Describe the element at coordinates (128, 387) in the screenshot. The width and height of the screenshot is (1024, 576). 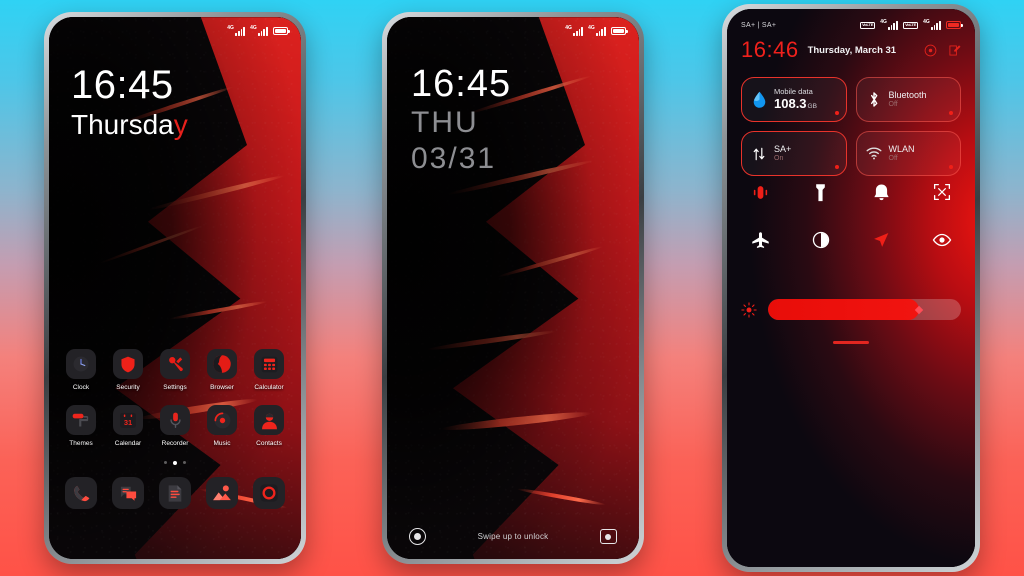
I see `app-label: Security` at that location.